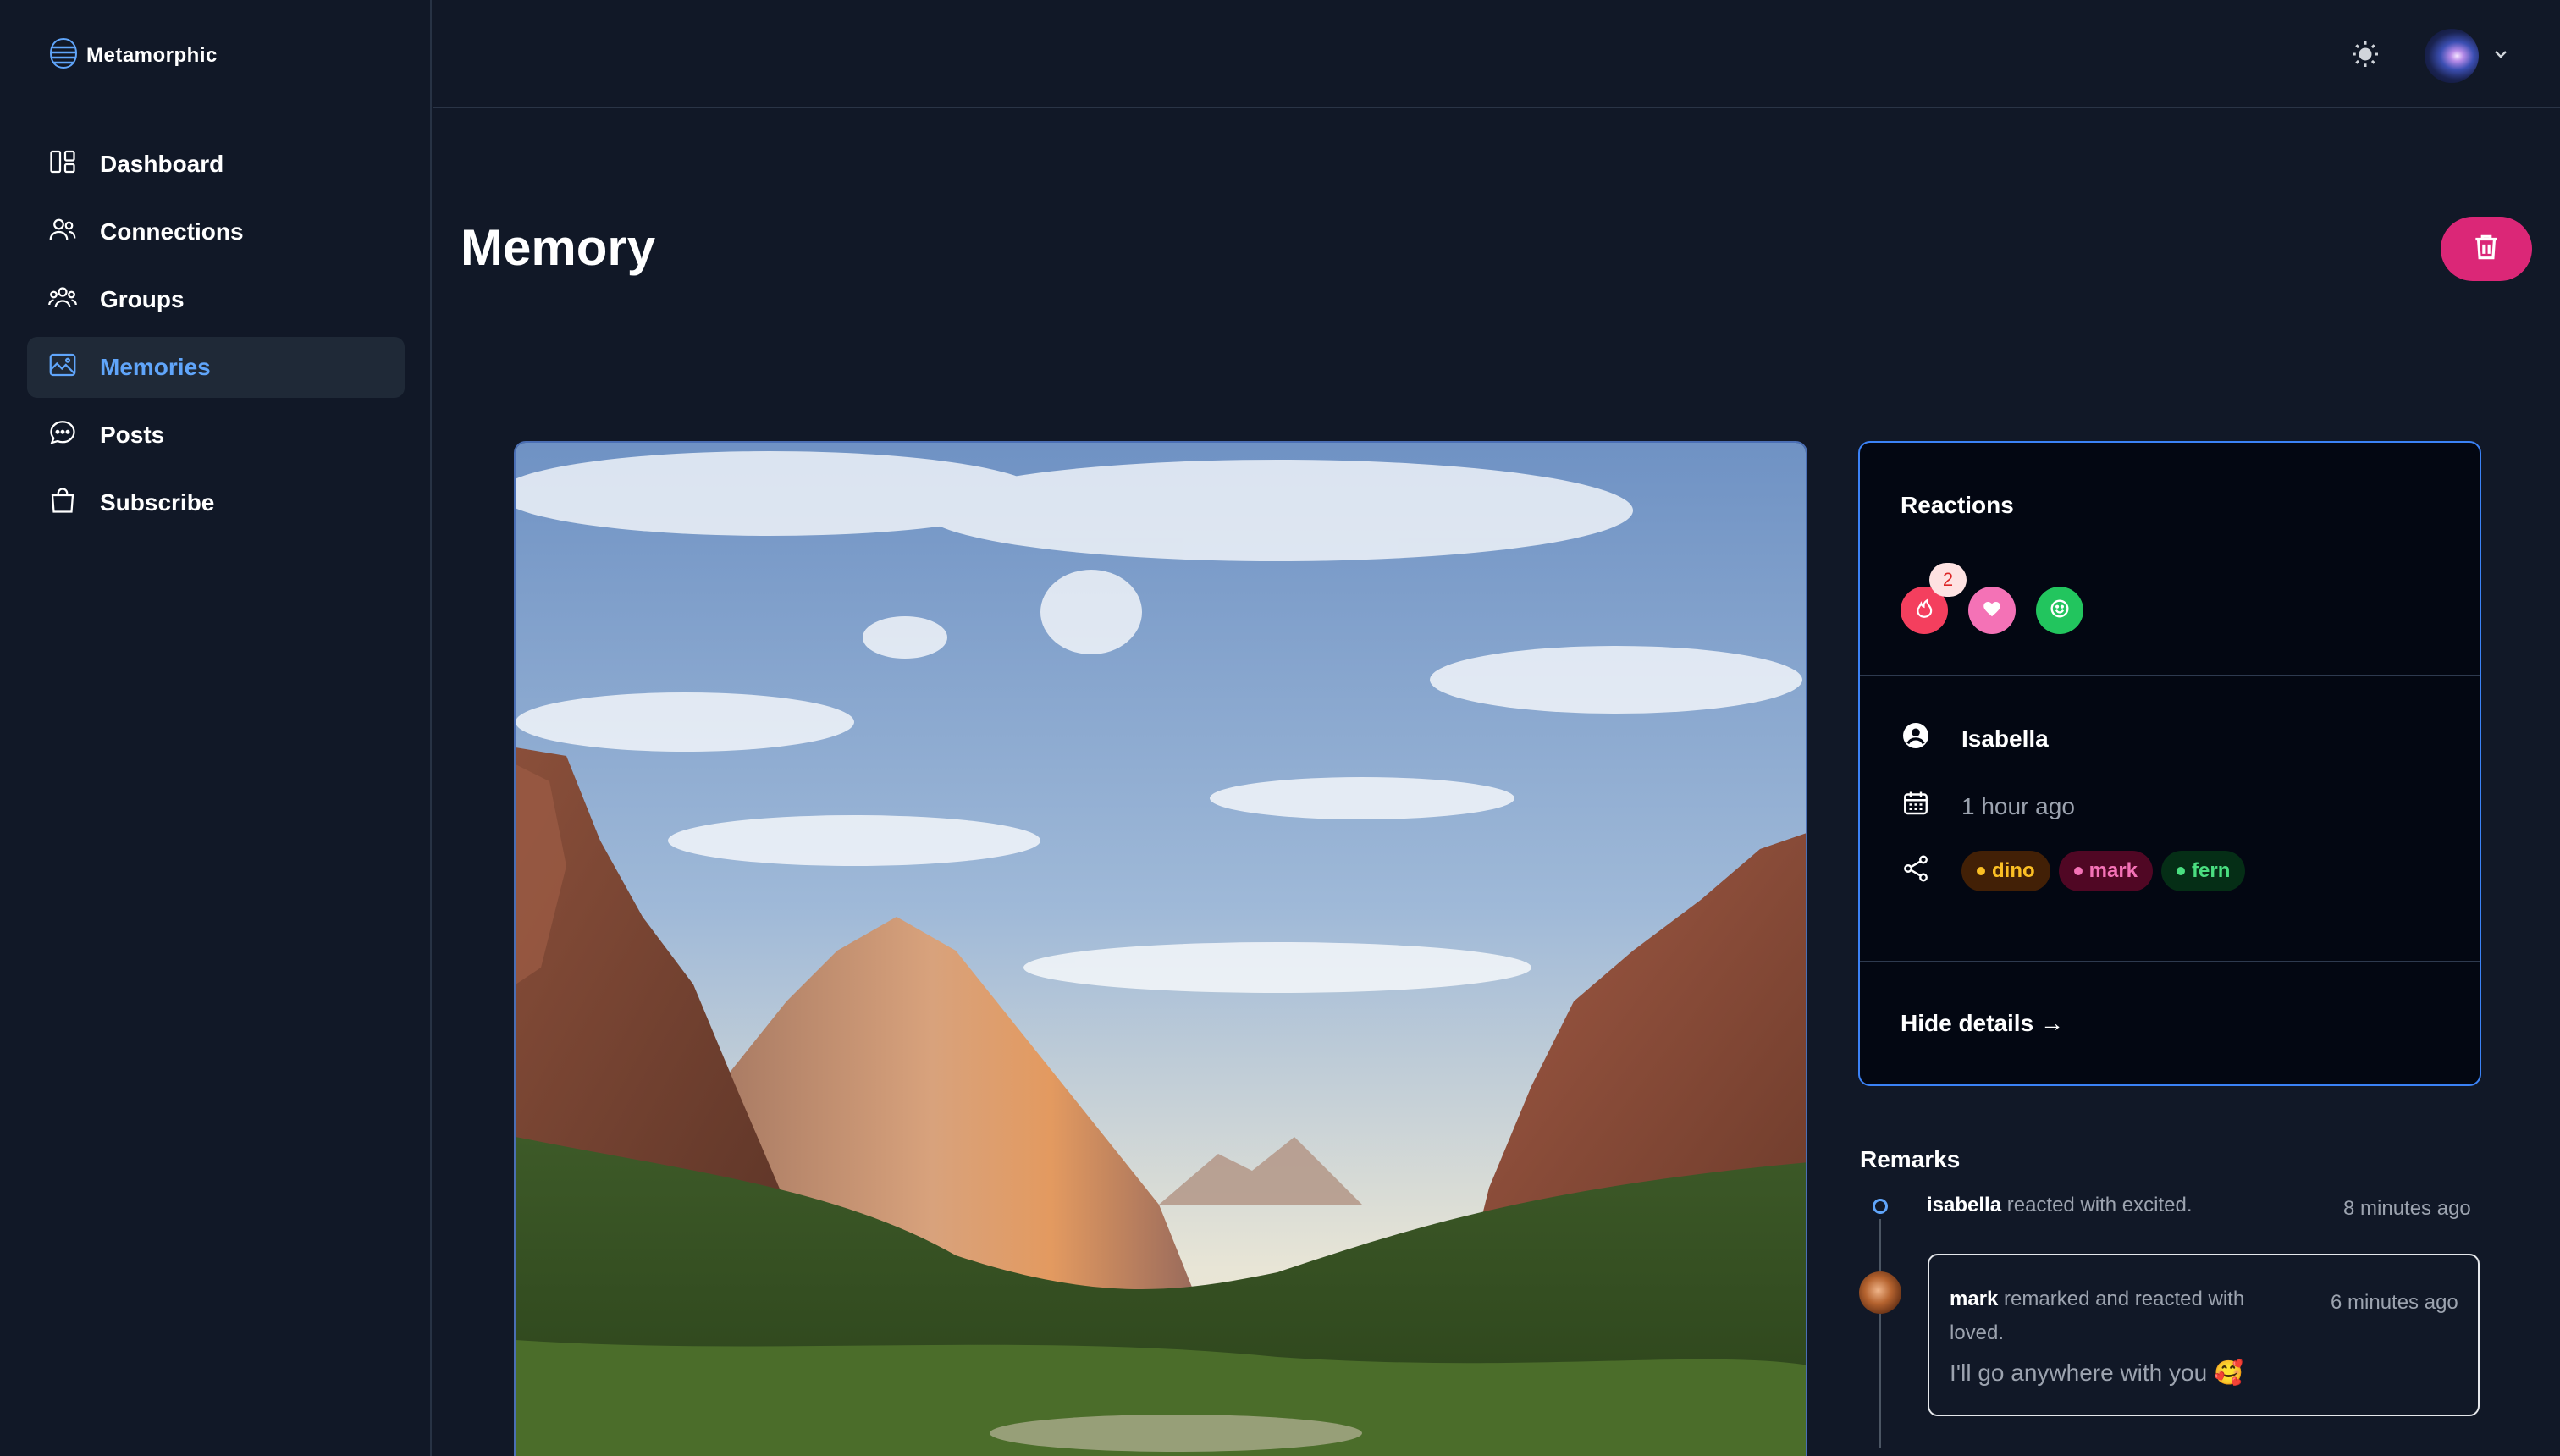 The height and width of the screenshot is (1456, 2560). What do you see at coordinates (142, 299) in the screenshot?
I see `sidebar-item-label: Groups` at bounding box center [142, 299].